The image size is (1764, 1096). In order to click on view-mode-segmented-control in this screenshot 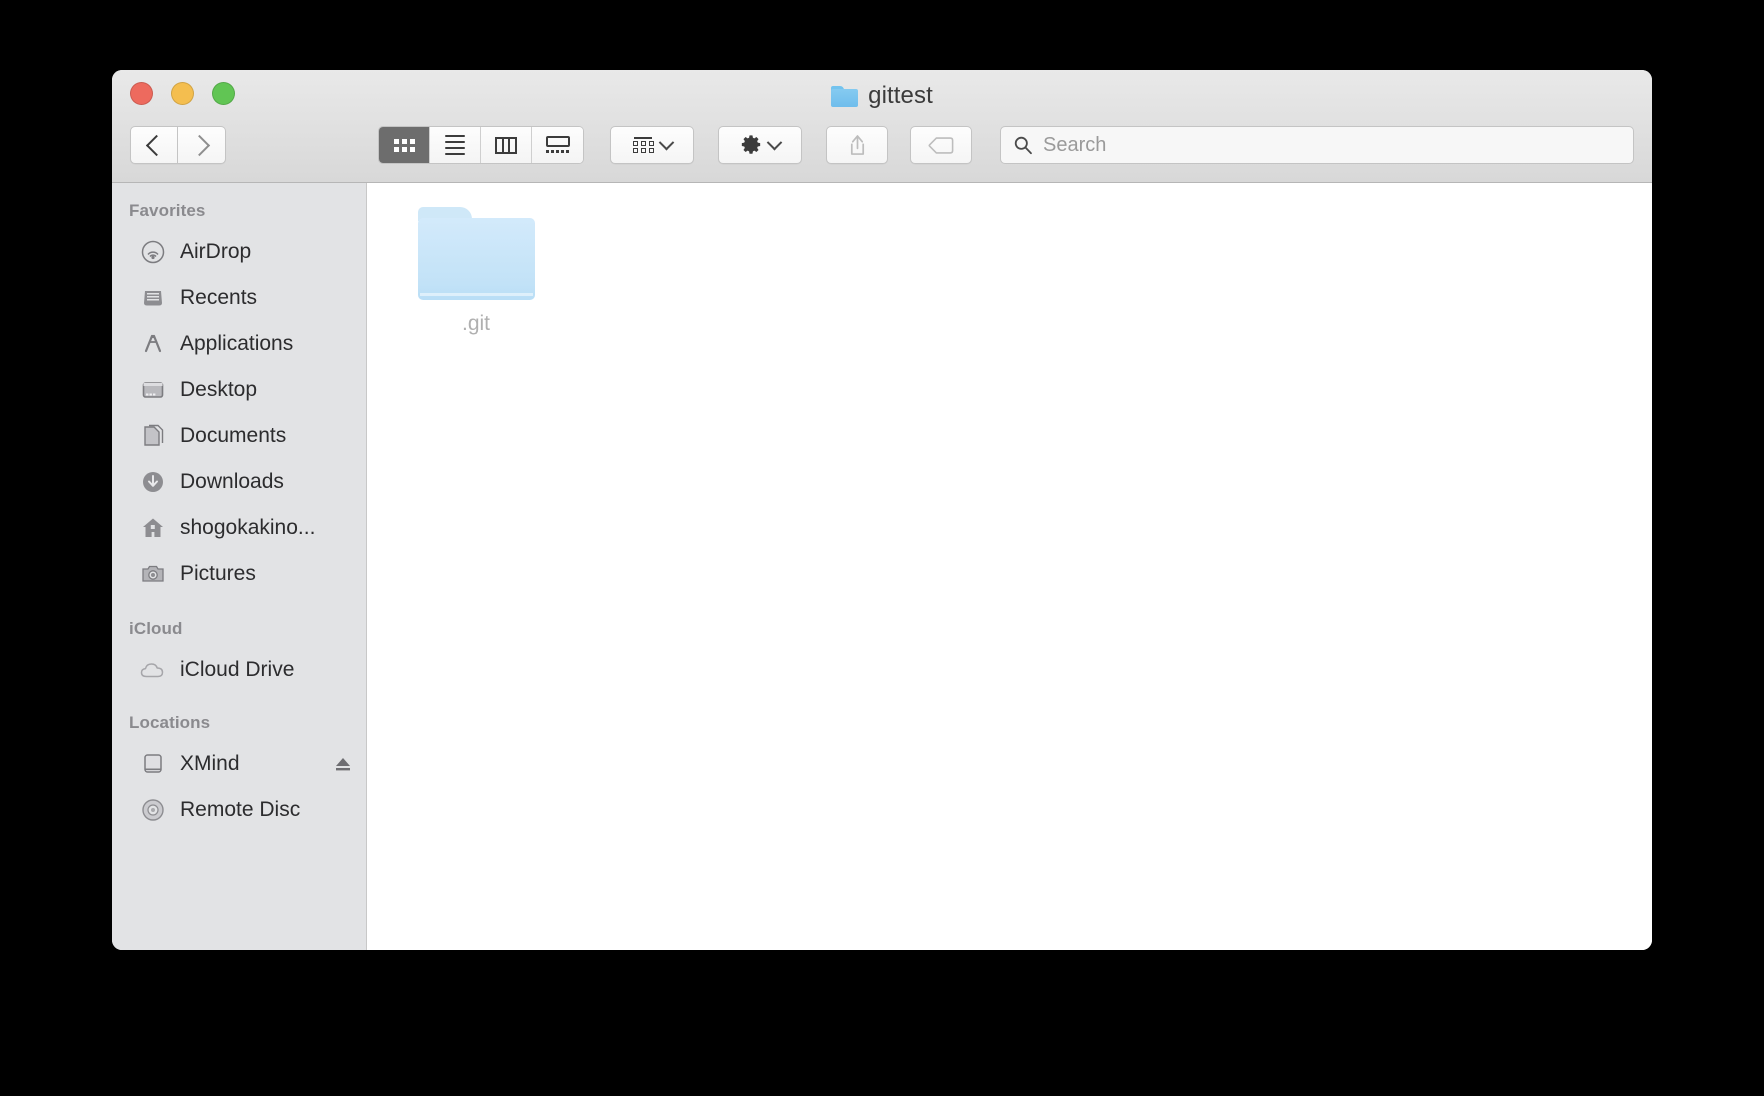, I will do `click(481, 145)`.